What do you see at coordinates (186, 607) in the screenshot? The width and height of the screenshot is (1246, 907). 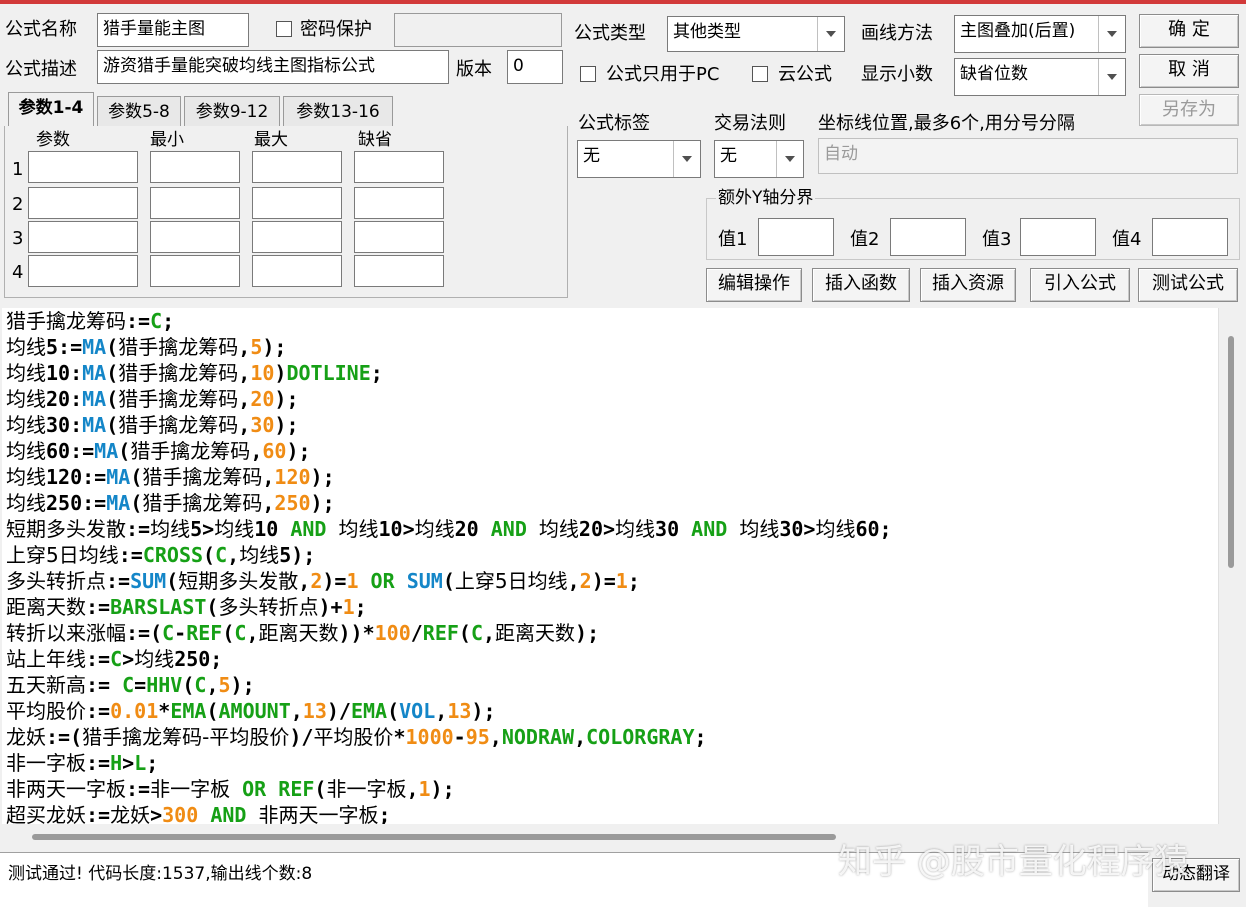 I see `code-line: 距离天数:=BARSLAST(多头转折点)+1;` at bounding box center [186, 607].